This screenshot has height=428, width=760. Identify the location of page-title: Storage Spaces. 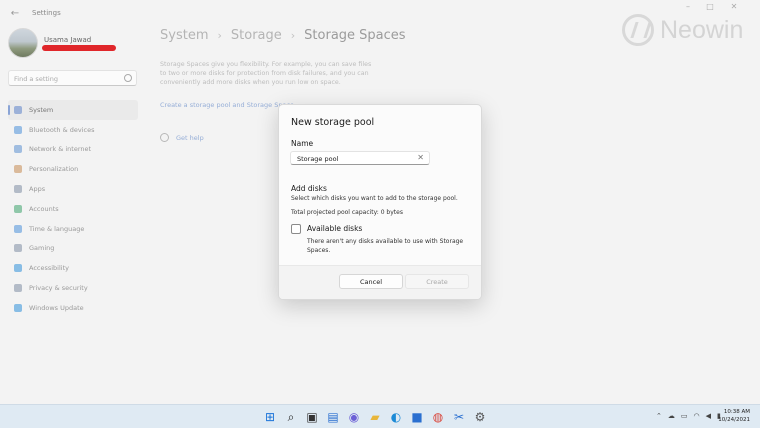
(355, 35).